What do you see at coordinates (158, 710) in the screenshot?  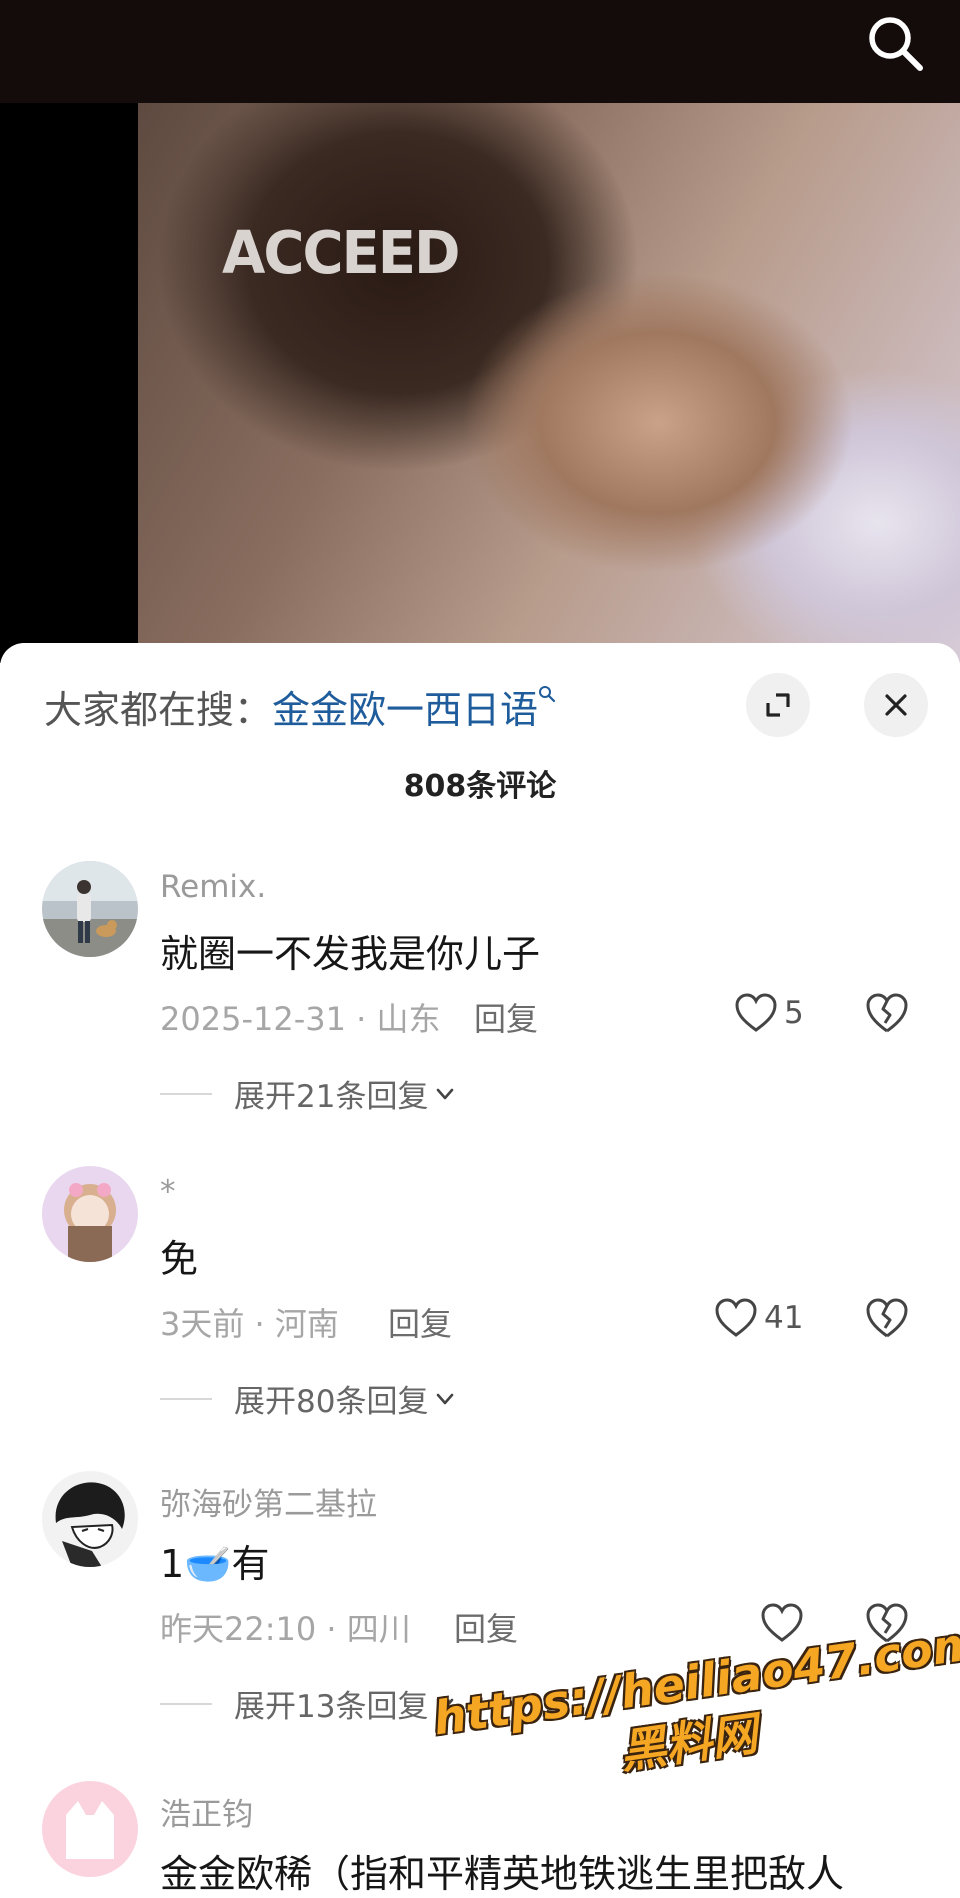 I see `trending-search-prefix: 大家都在搜：` at bounding box center [158, 710].